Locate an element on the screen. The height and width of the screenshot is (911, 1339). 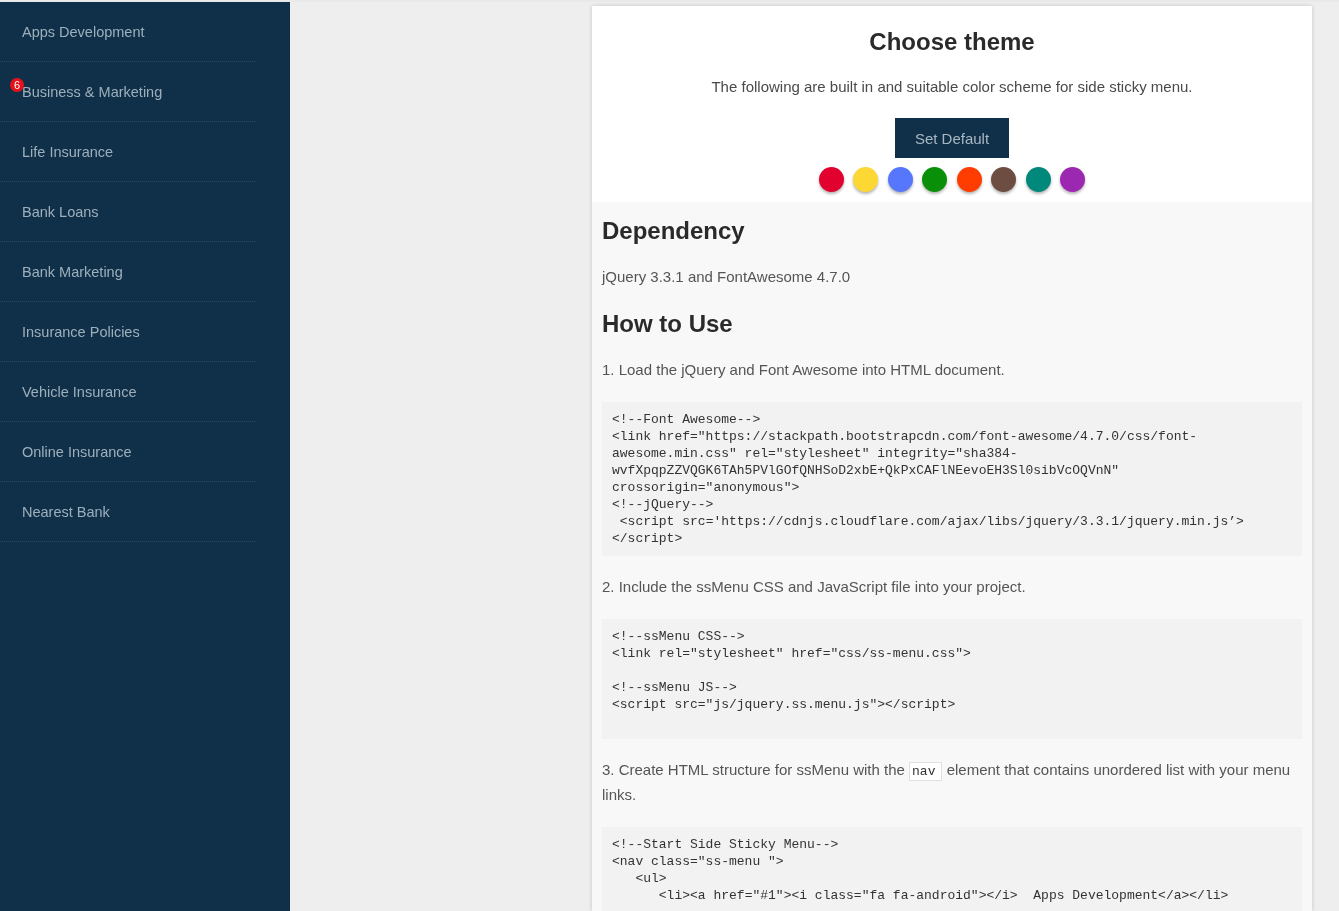
doc-text: 2. Include the ssMenu CSS and JavaScript file into your project. is located at coordinates (814, 587).